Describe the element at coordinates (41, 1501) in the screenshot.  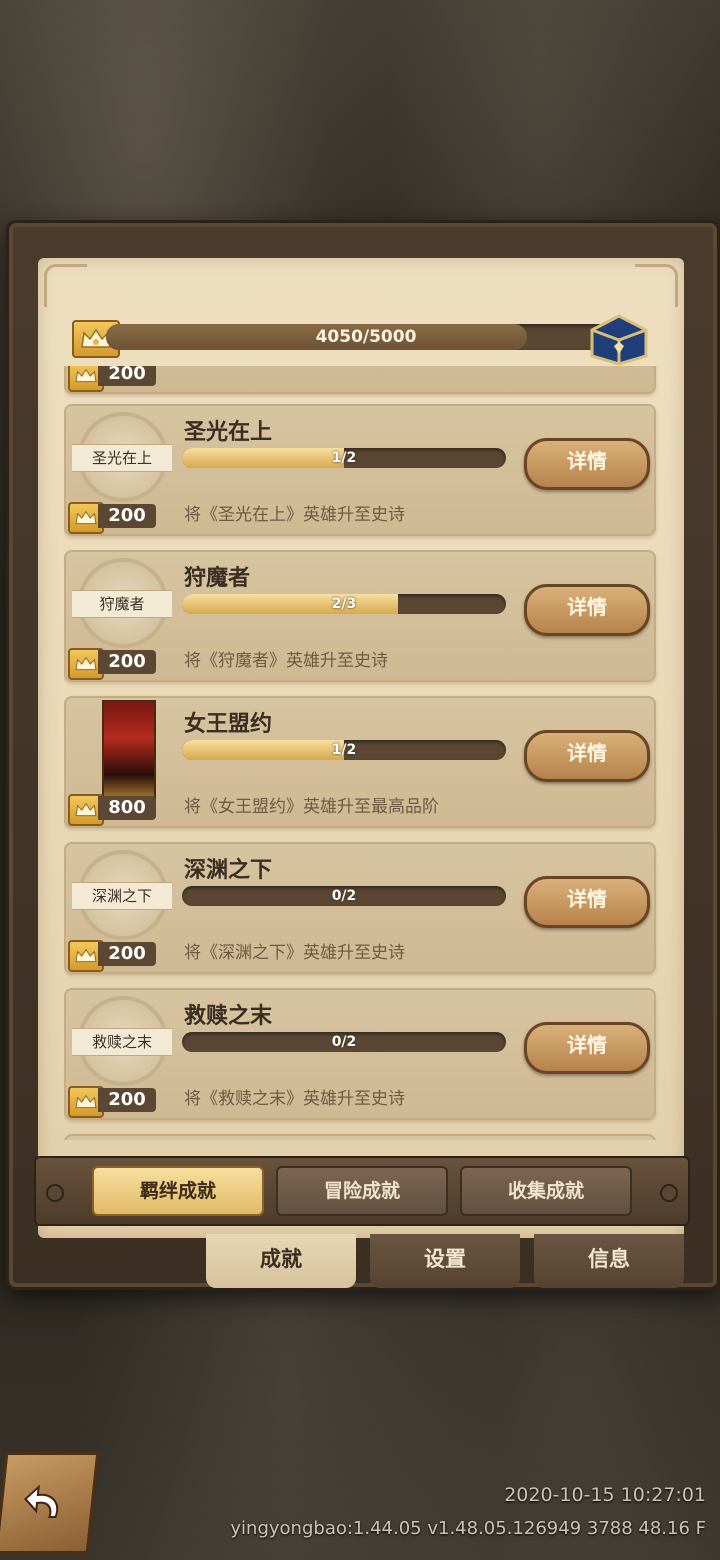
I see `back-arrow-icon` at that location.